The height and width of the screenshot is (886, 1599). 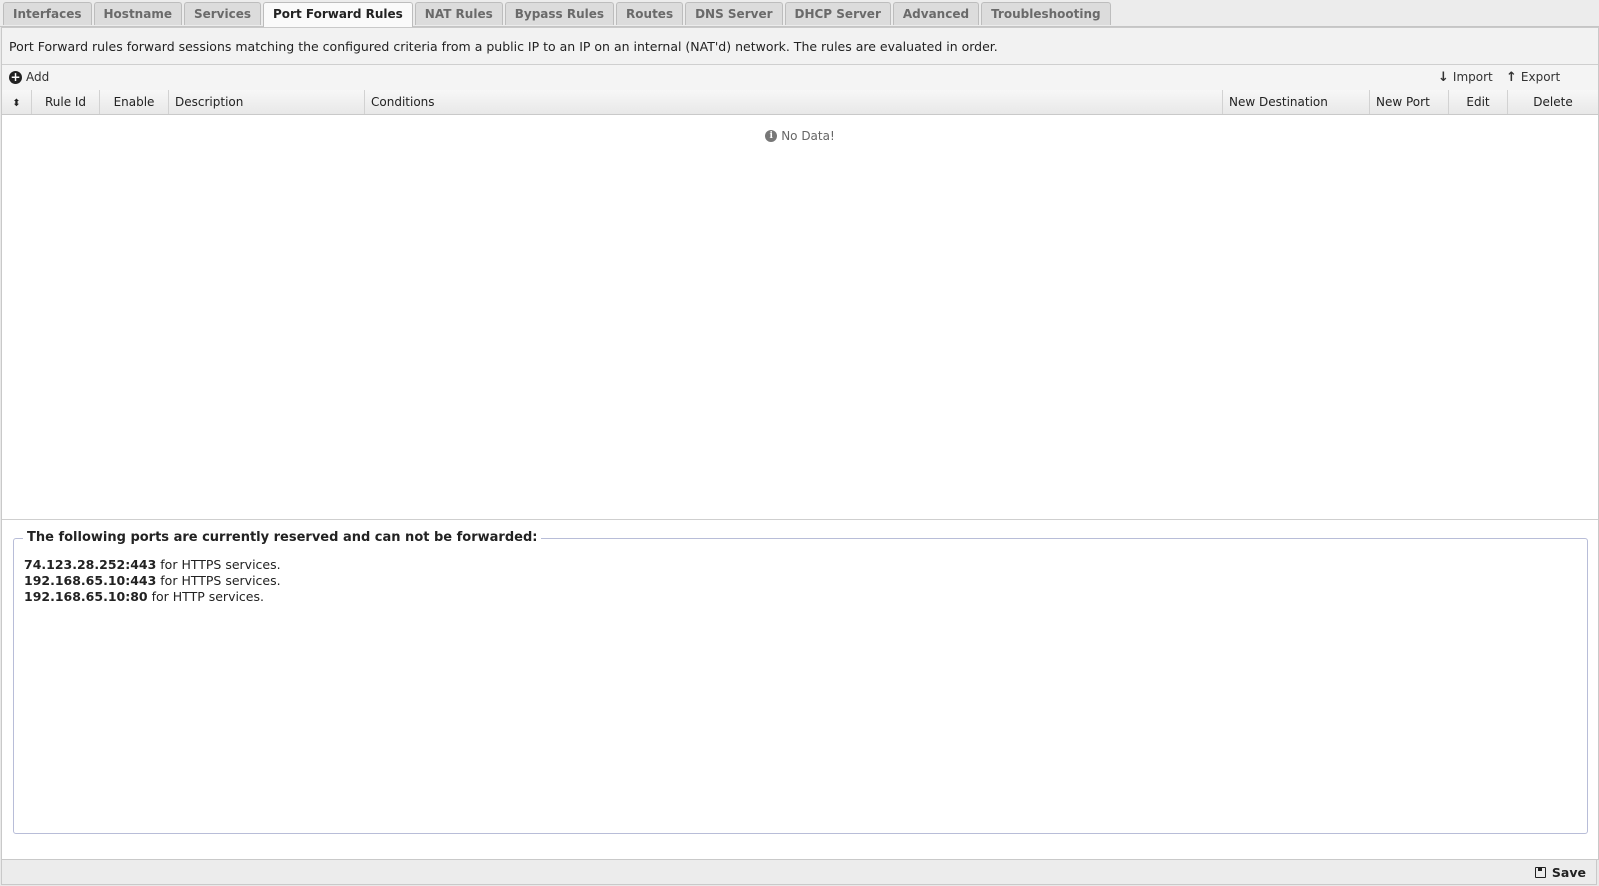 I want to click on arrow-up-icon: ↑, so click(x=1511, y=77).